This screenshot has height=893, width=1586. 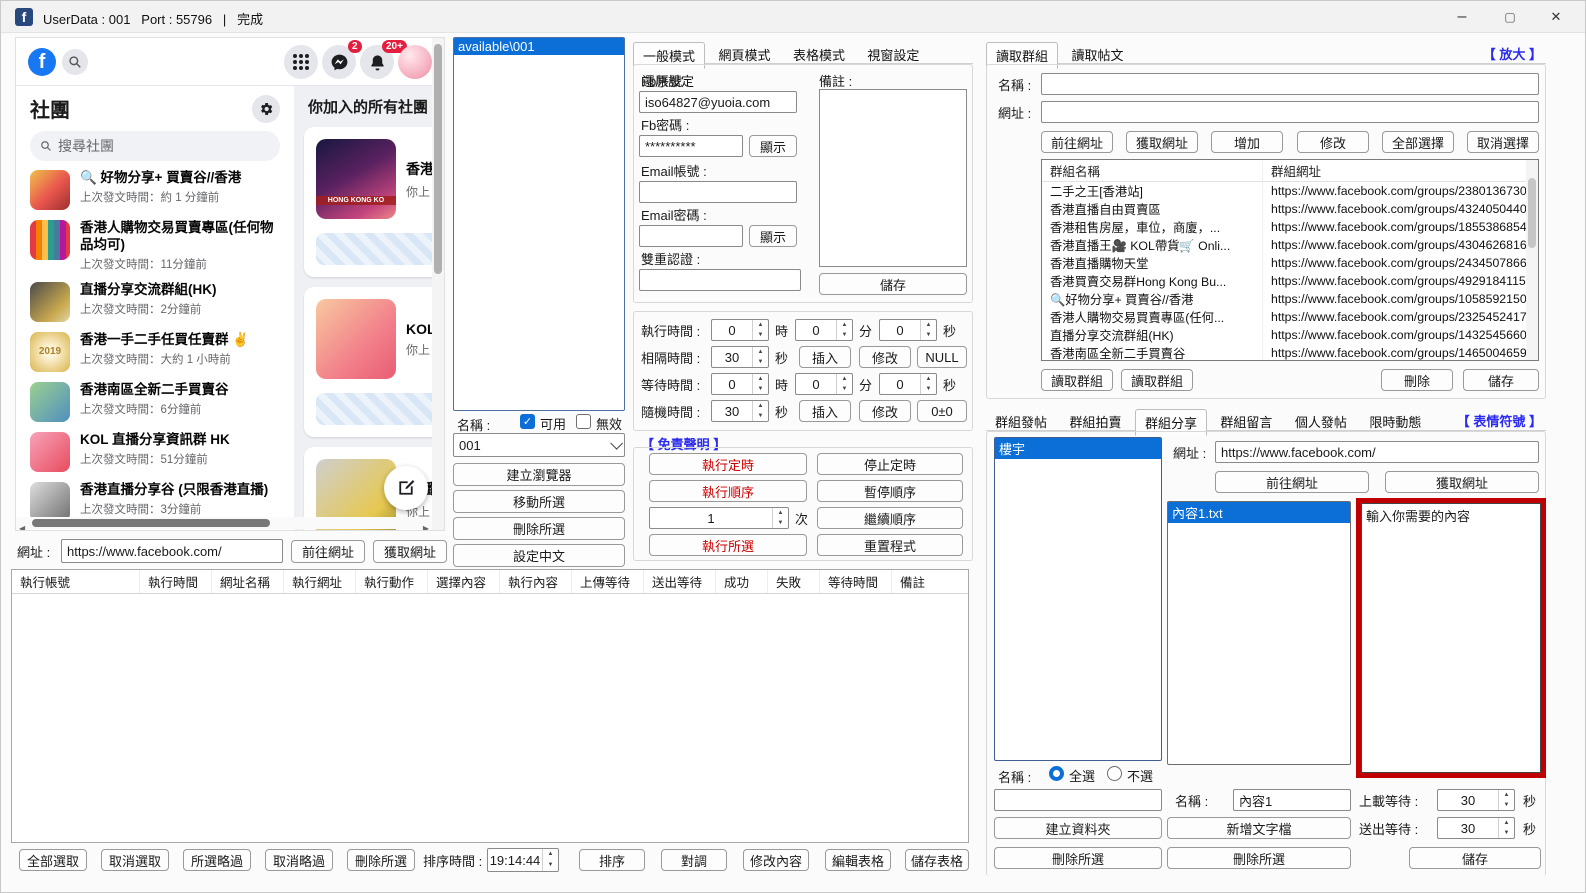 What do you see at coordinates (1451, 638) in the screenshot?
I see `content-textarea: 輸入你需要的內容` at bounding box center [1451, 638].